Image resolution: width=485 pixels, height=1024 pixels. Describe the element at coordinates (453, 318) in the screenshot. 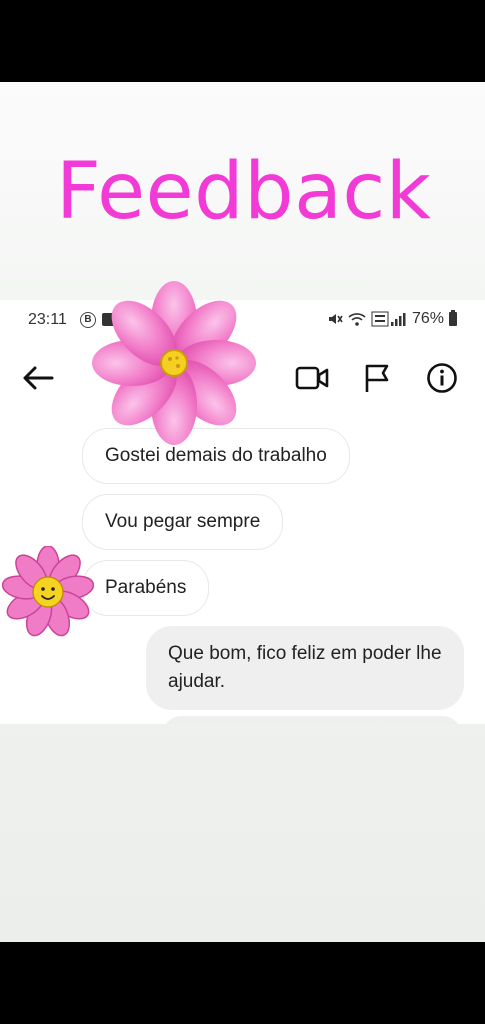

I see `battery-icon` at that location.